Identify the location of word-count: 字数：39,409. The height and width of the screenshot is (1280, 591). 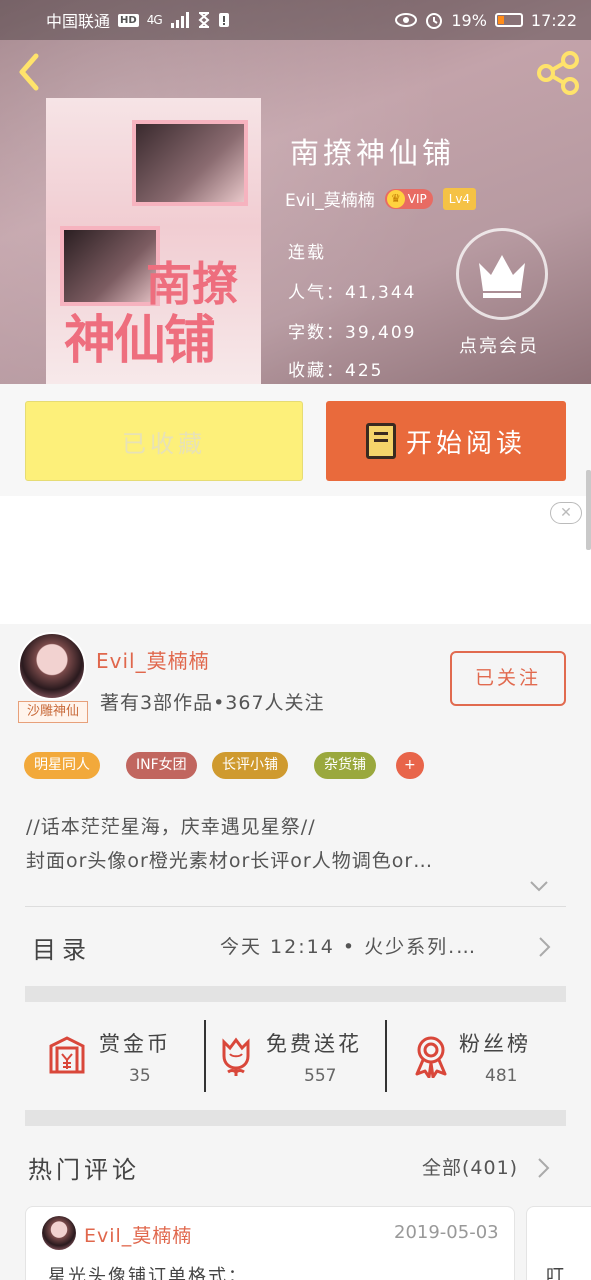
(352, 333).